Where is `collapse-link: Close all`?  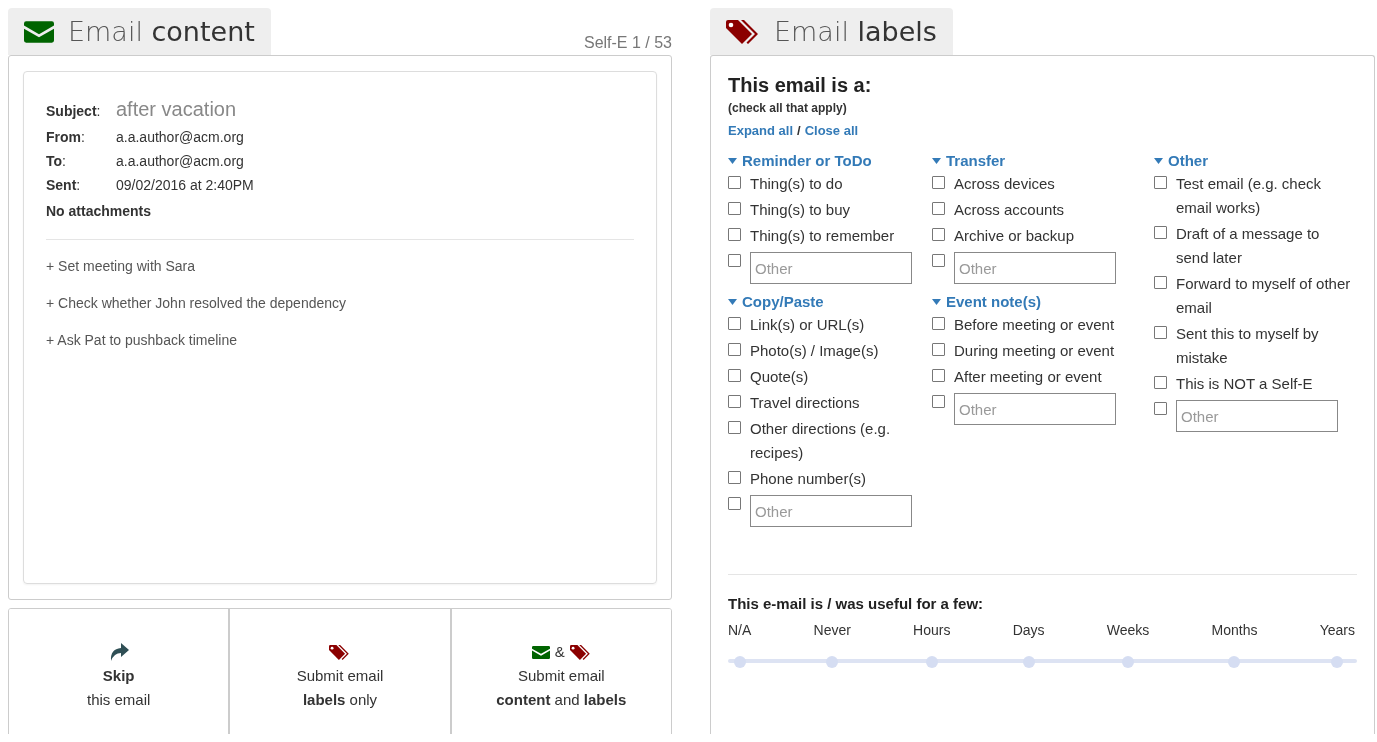 collapse-link: Close all is located at coordinates (831, 130).